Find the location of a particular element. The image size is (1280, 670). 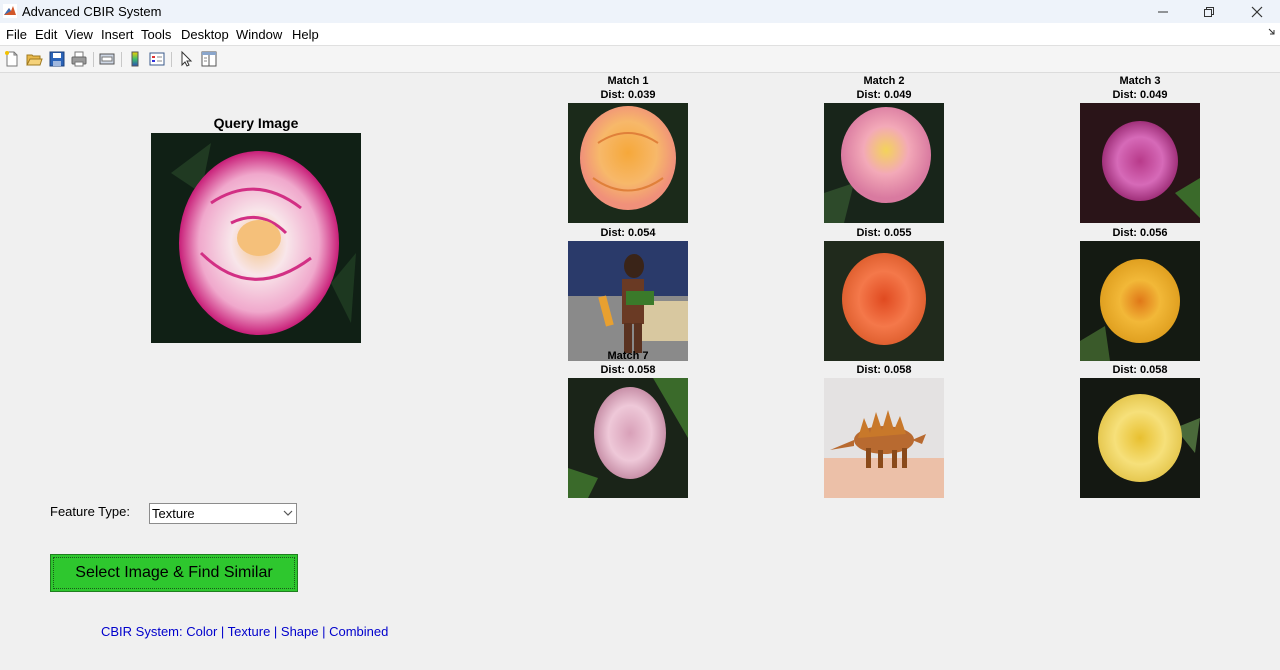

focus-outline is located at coordinates (174, 573).